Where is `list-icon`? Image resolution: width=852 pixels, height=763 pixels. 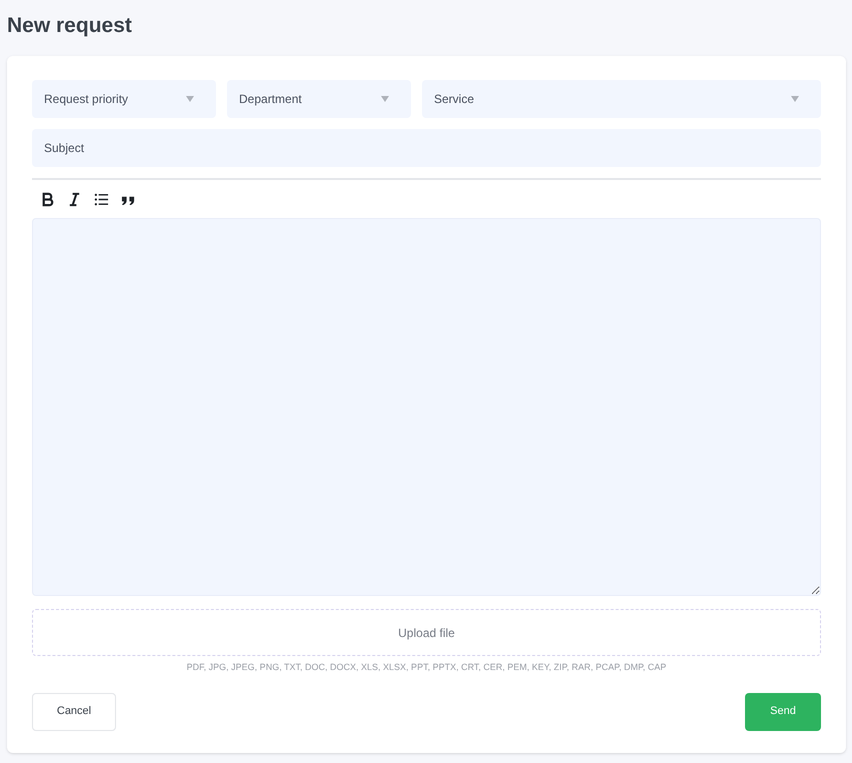 list-icon is located at coordinates (101, 199).